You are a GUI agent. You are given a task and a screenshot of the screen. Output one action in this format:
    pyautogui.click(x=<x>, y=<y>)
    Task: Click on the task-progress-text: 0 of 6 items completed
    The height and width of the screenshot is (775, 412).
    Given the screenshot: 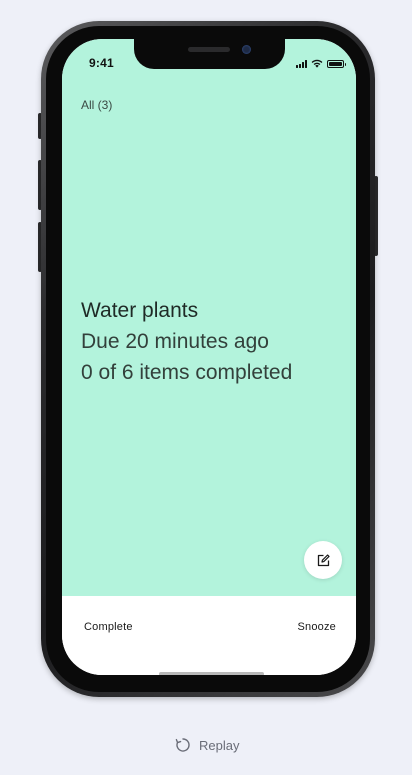 What is the action you would take?
    pyautogui.click(x=187, y=372)
    